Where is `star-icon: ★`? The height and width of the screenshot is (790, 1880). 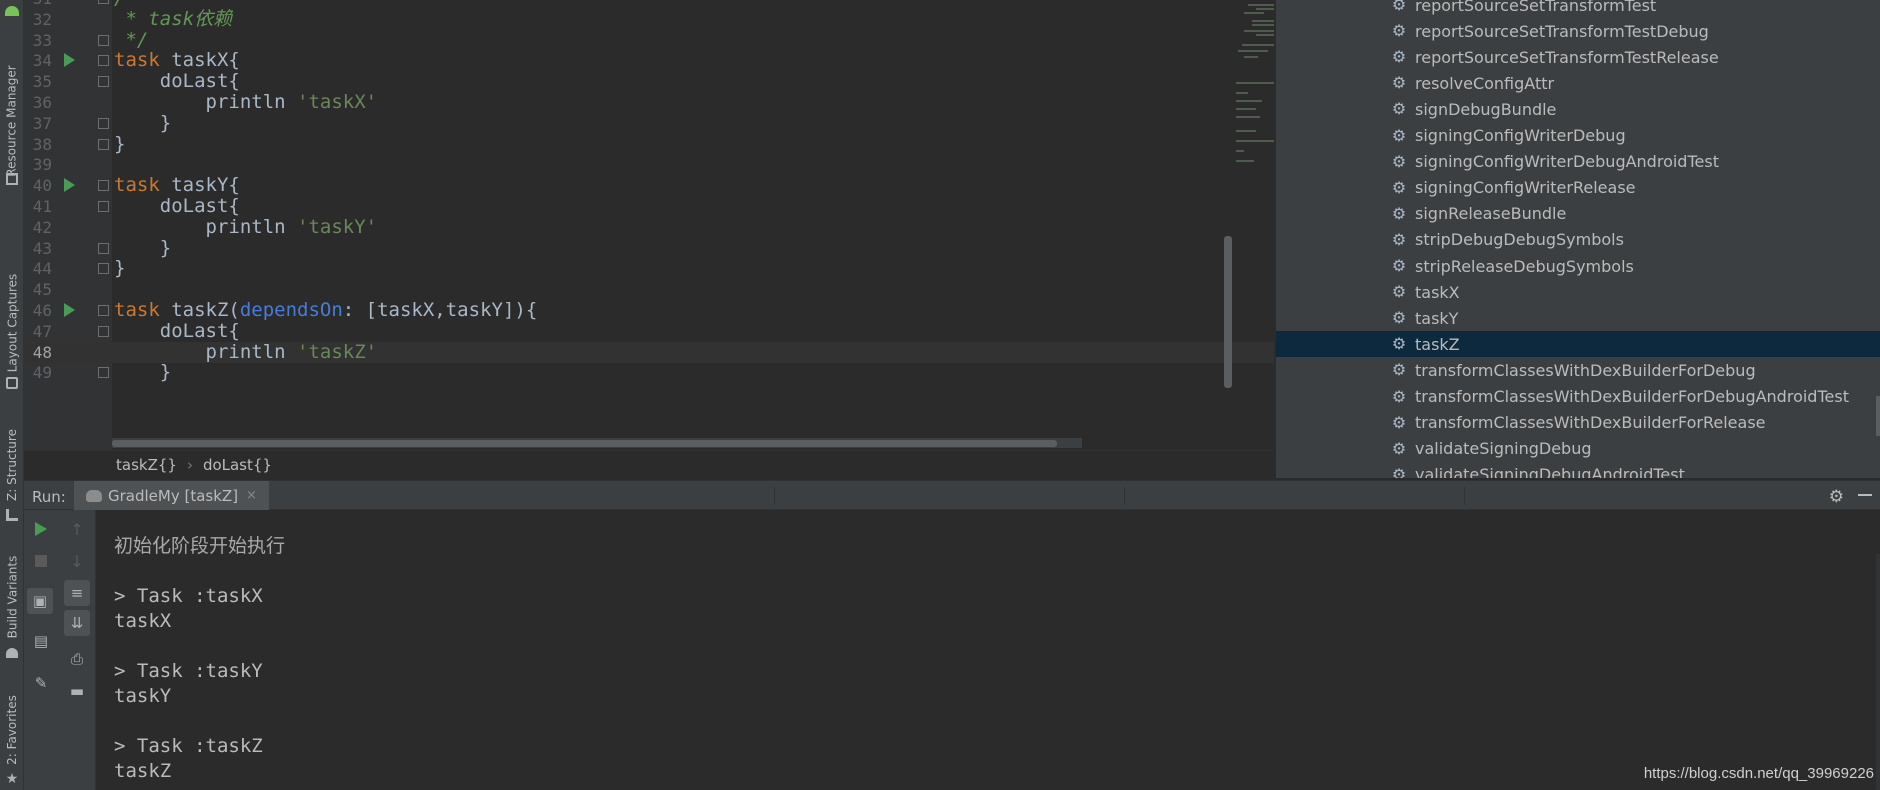 star-icon: ★ is located at coordinates (12, 779).